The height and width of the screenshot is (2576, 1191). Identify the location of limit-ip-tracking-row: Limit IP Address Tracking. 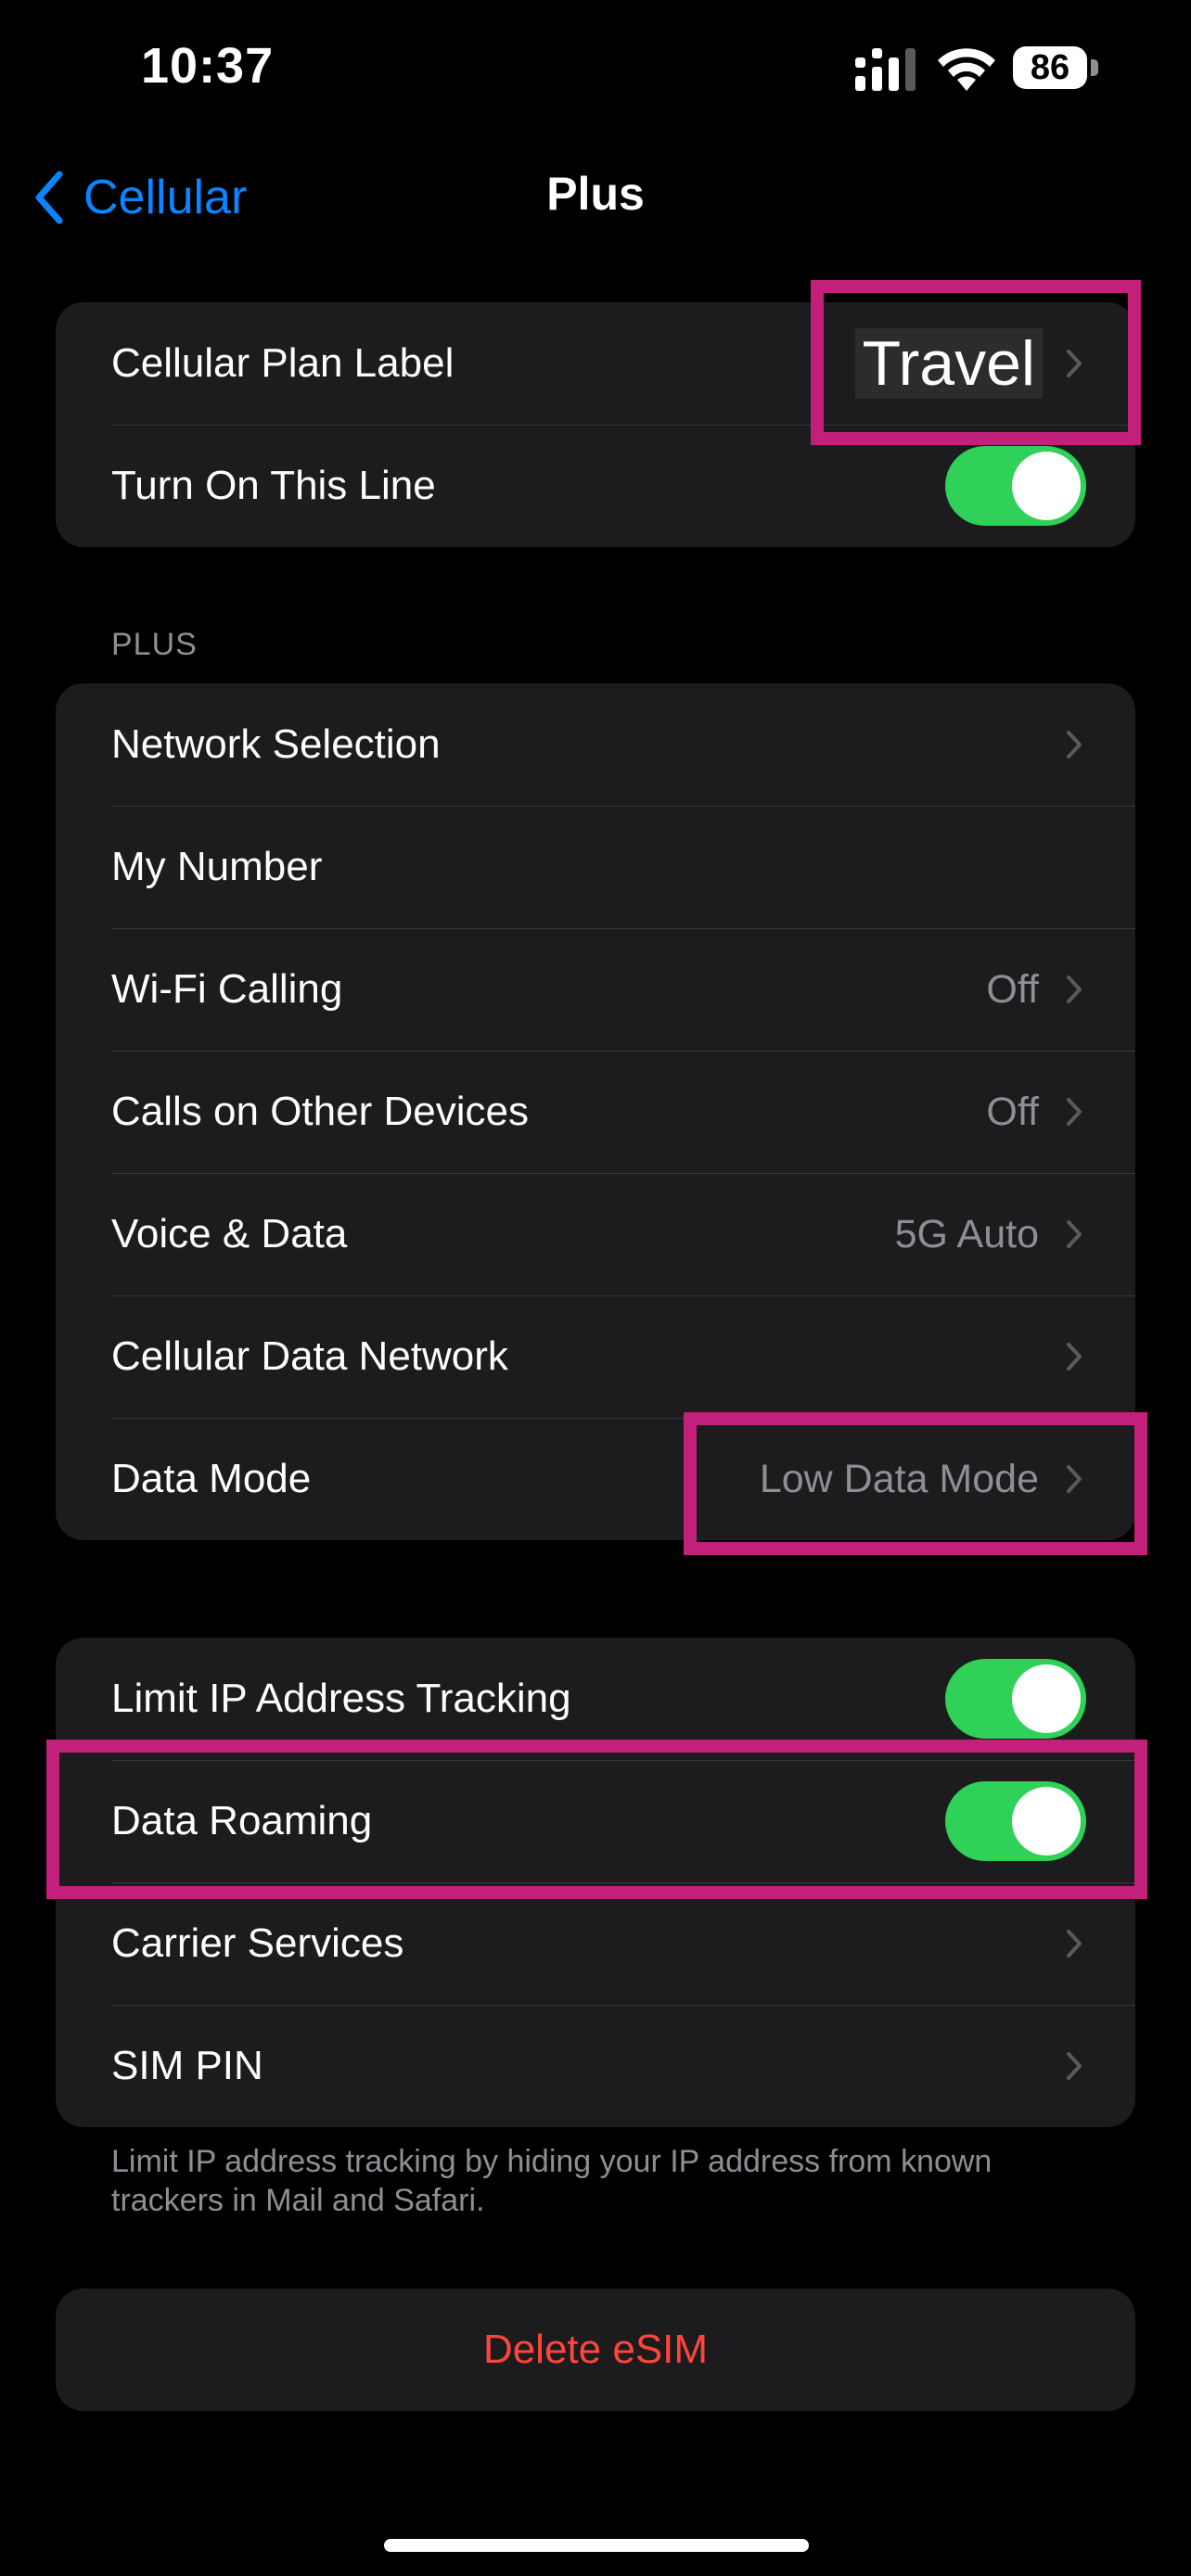
(595, 1699).